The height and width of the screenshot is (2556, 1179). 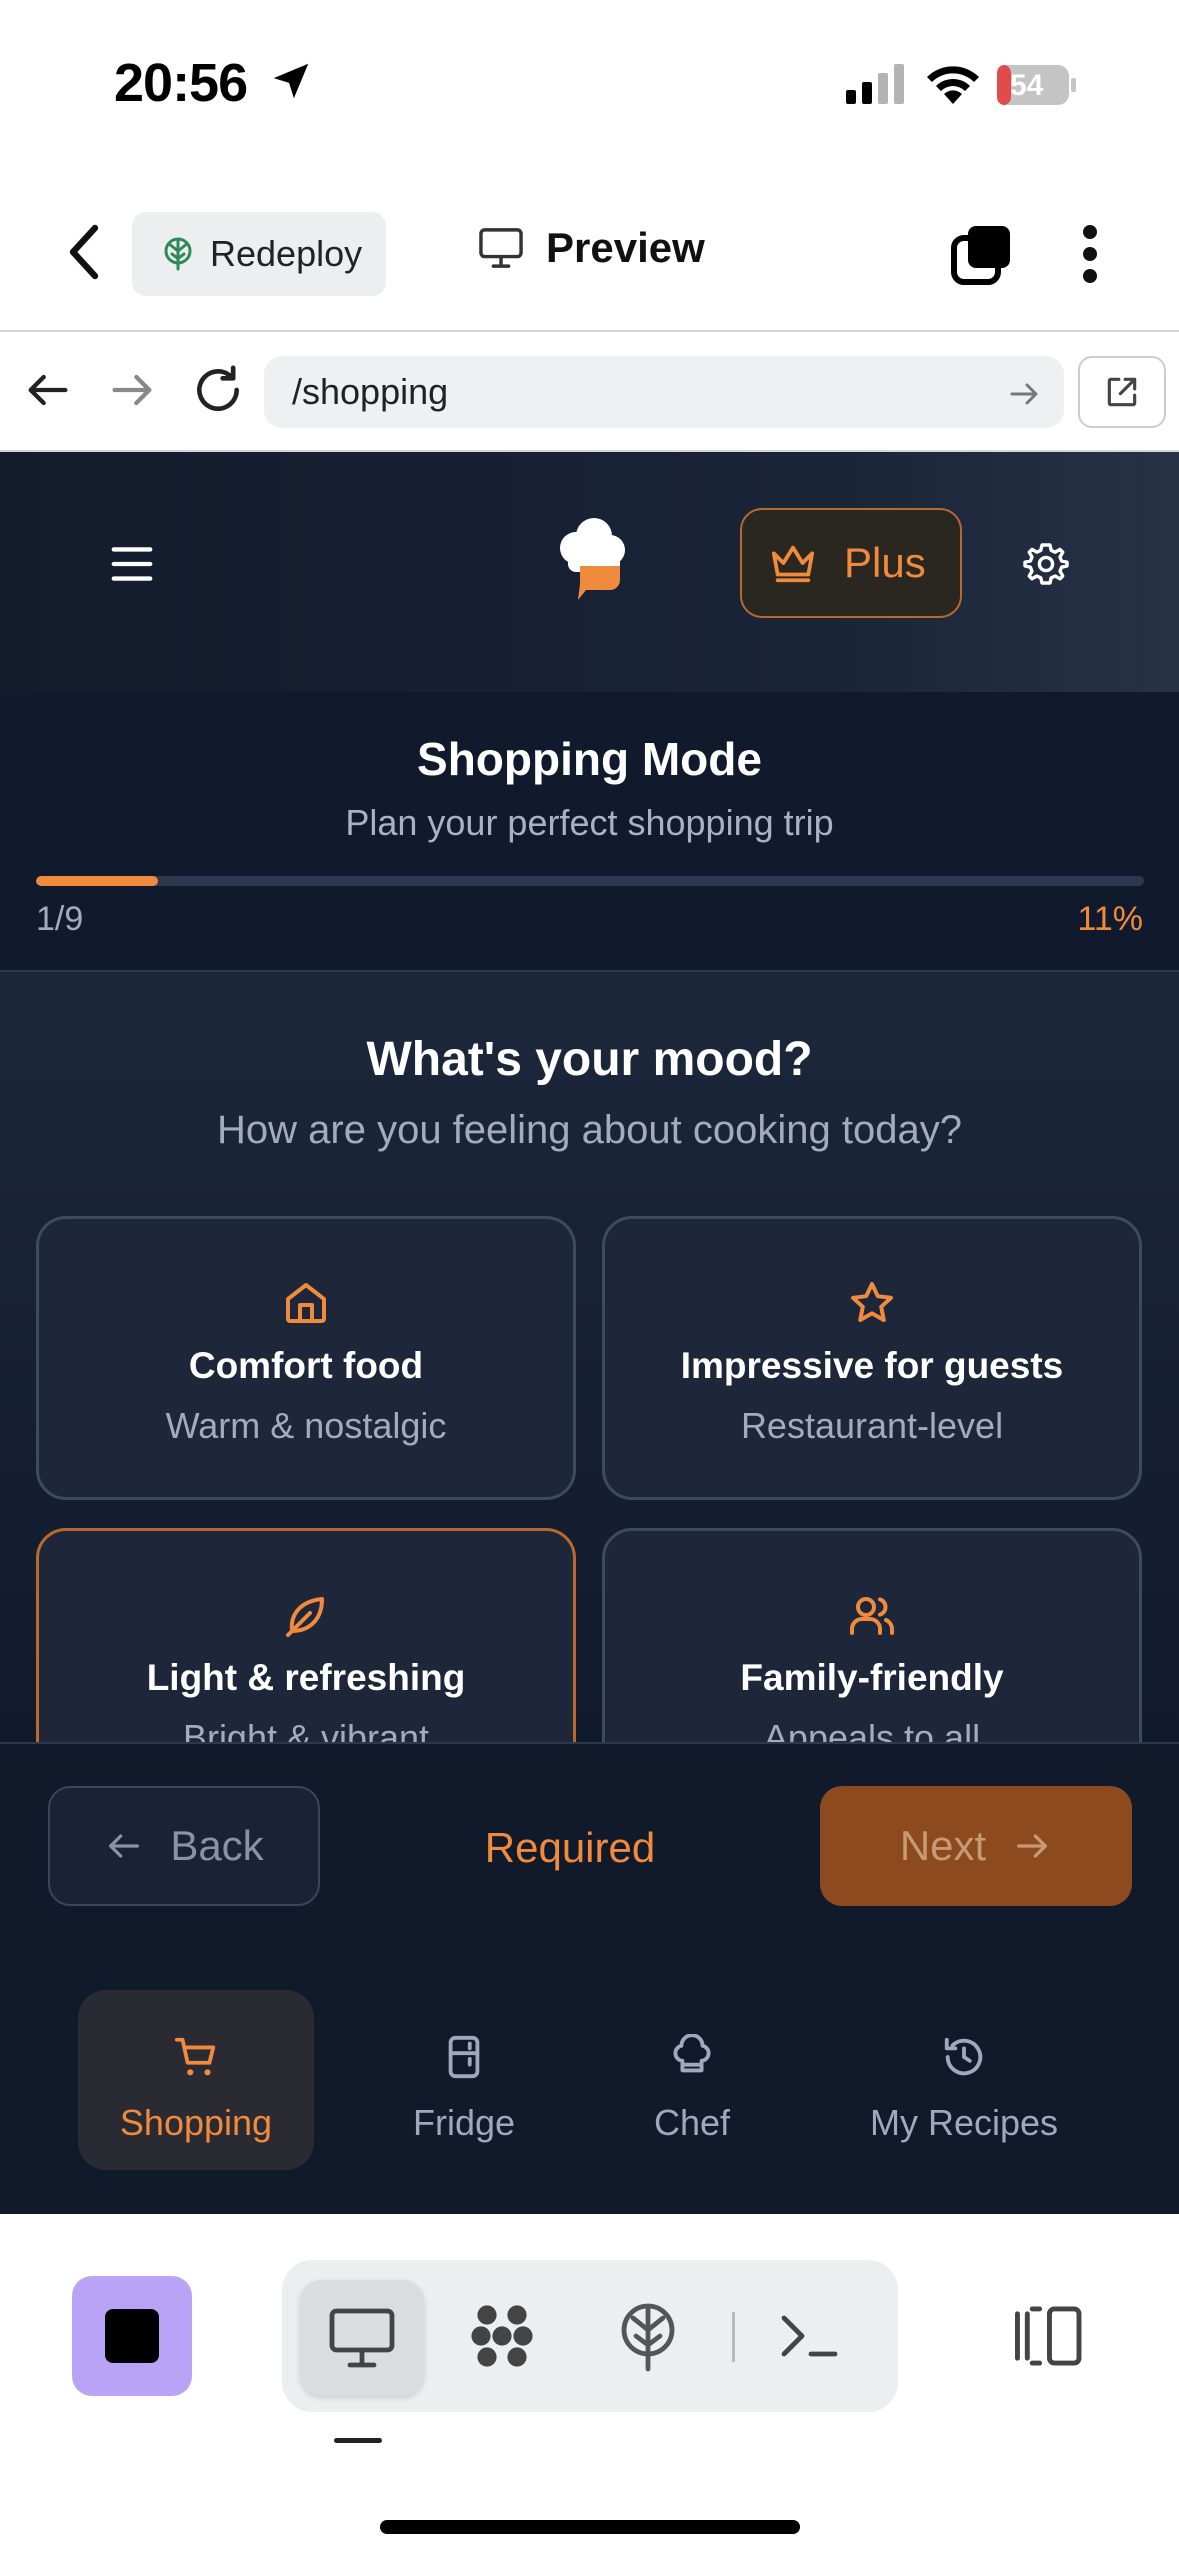 I want to click on view-switcher, so click(x=590, y=2336).